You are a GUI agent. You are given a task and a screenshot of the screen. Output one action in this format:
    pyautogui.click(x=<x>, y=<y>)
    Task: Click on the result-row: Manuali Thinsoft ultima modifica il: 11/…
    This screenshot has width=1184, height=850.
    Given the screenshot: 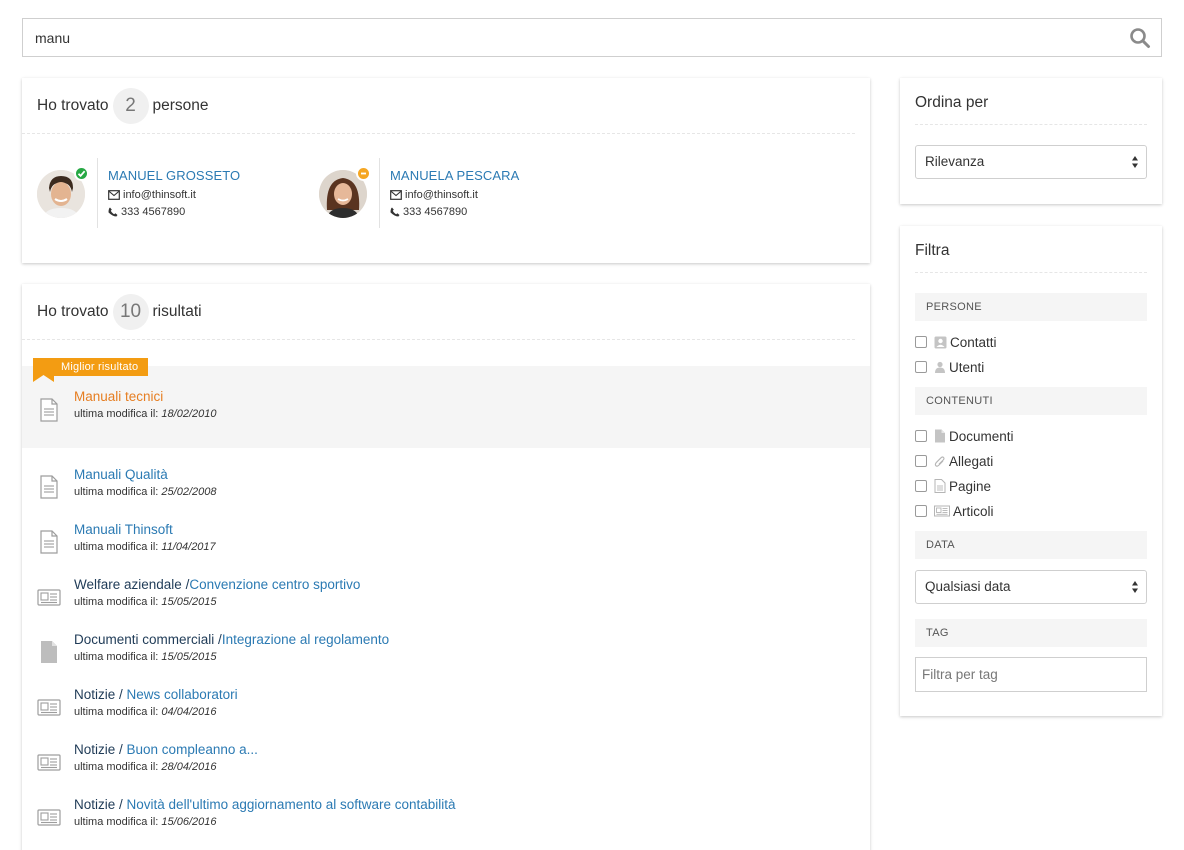 What is the action you would take?
    pyautogui.click(x=446, y=542)
    